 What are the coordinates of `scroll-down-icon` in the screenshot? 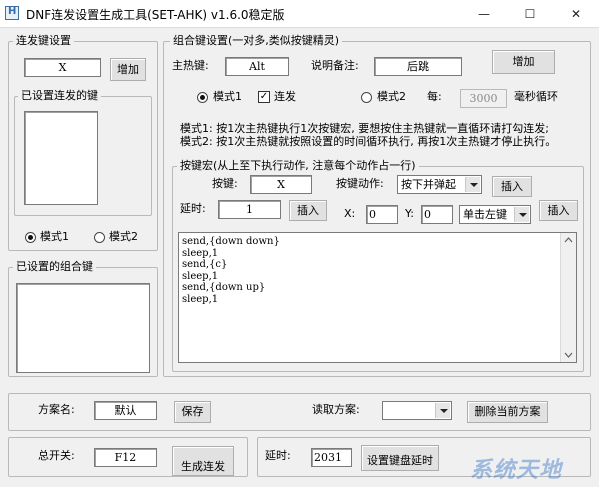 It's located at (568, 354).